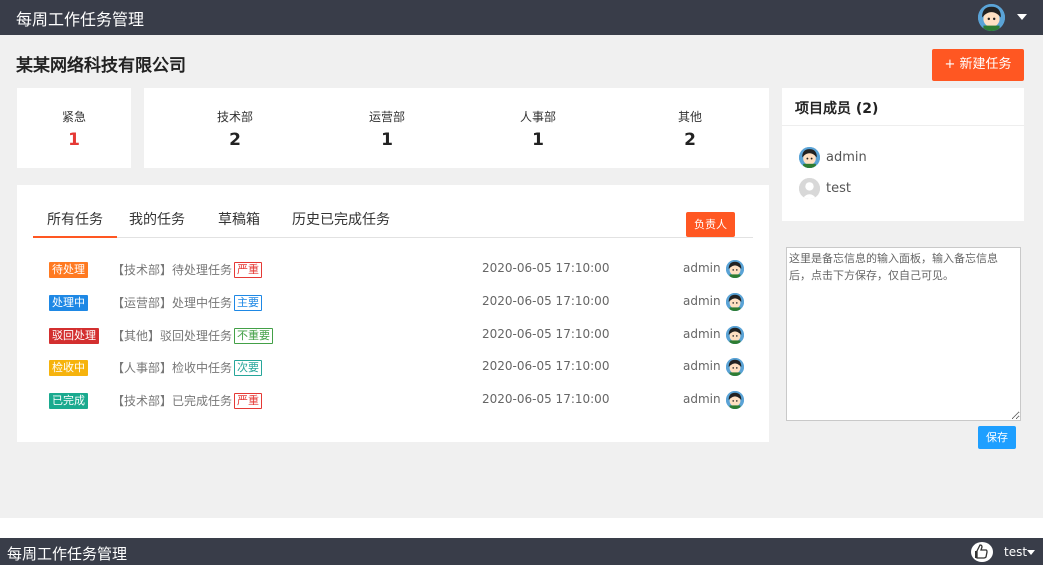  I want to click on urgent-count: 1, so click(74, 140).